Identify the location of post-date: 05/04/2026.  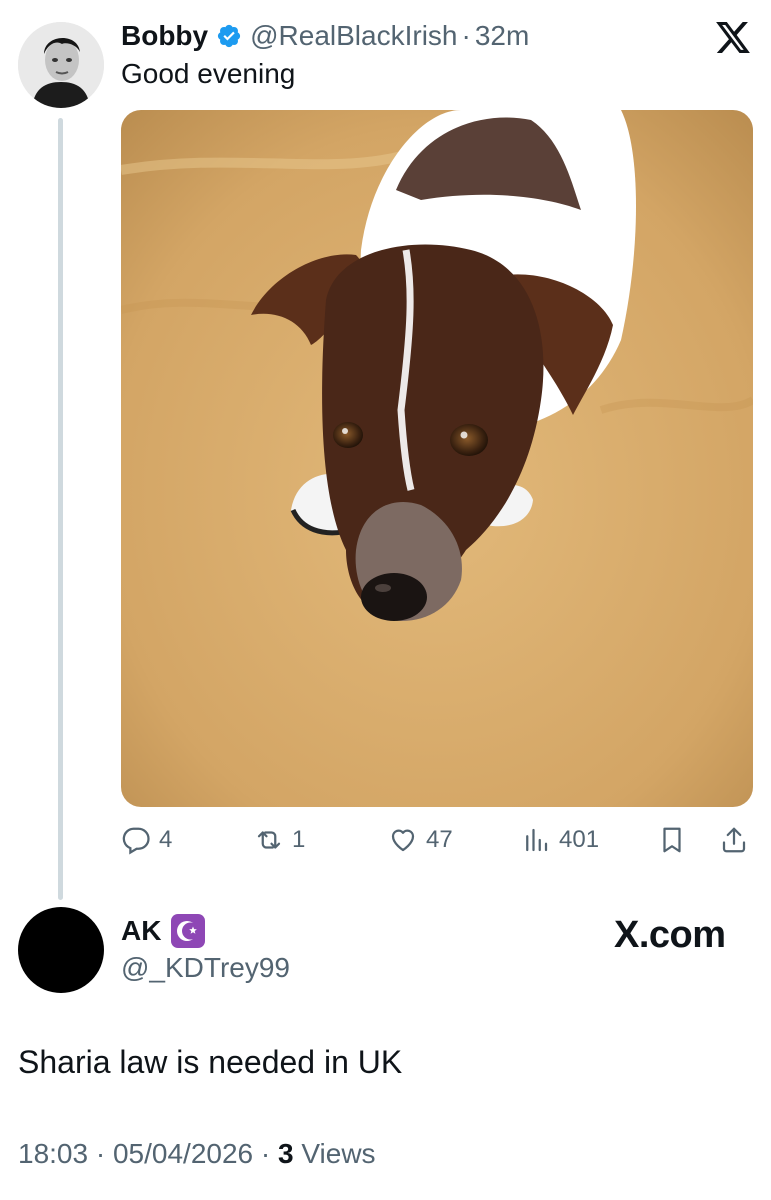
(183, 1153).